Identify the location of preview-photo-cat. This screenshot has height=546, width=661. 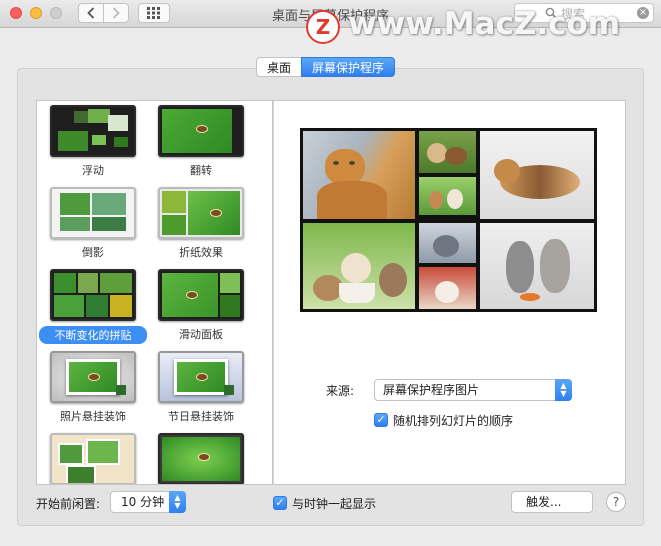
(359, 175).